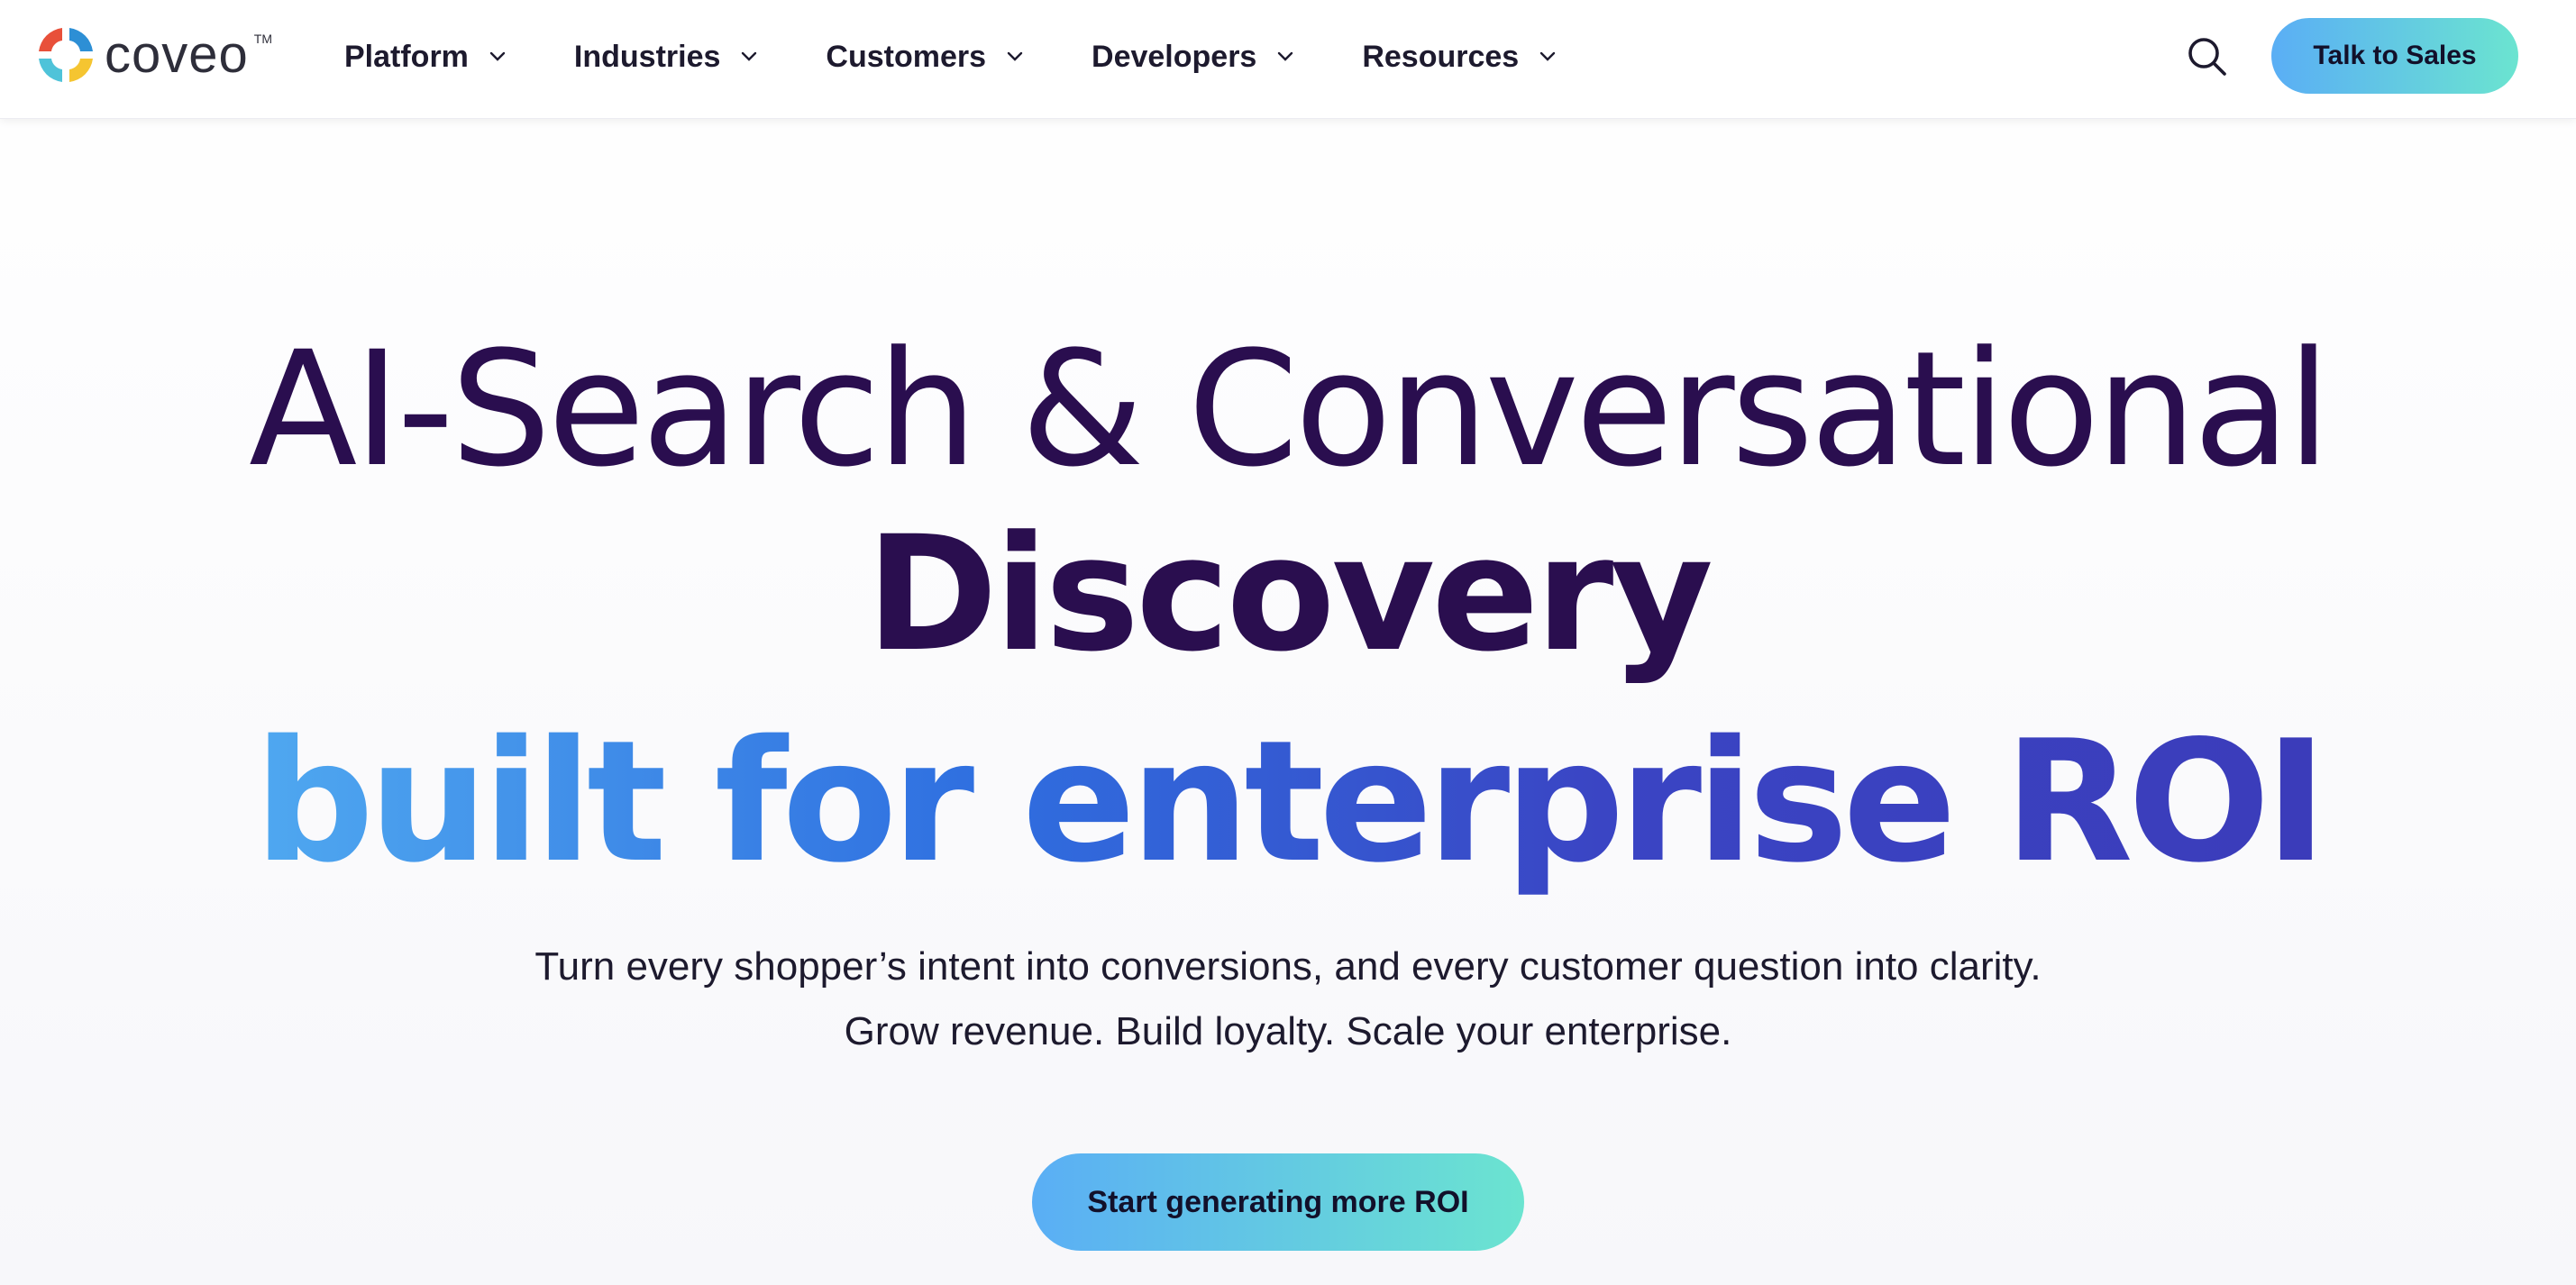  I want to click on nav-label: Resources, so click(1441, 57).